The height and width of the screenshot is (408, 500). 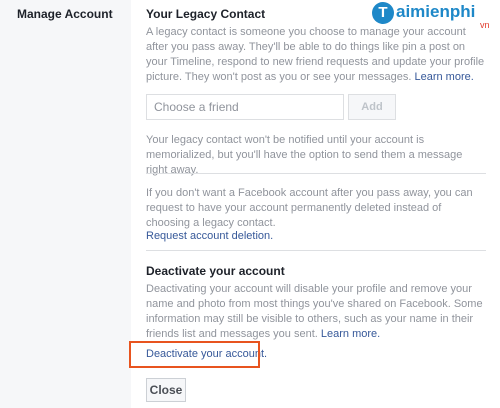 I want to click on close-button: Close, so click(x=166, y=390).